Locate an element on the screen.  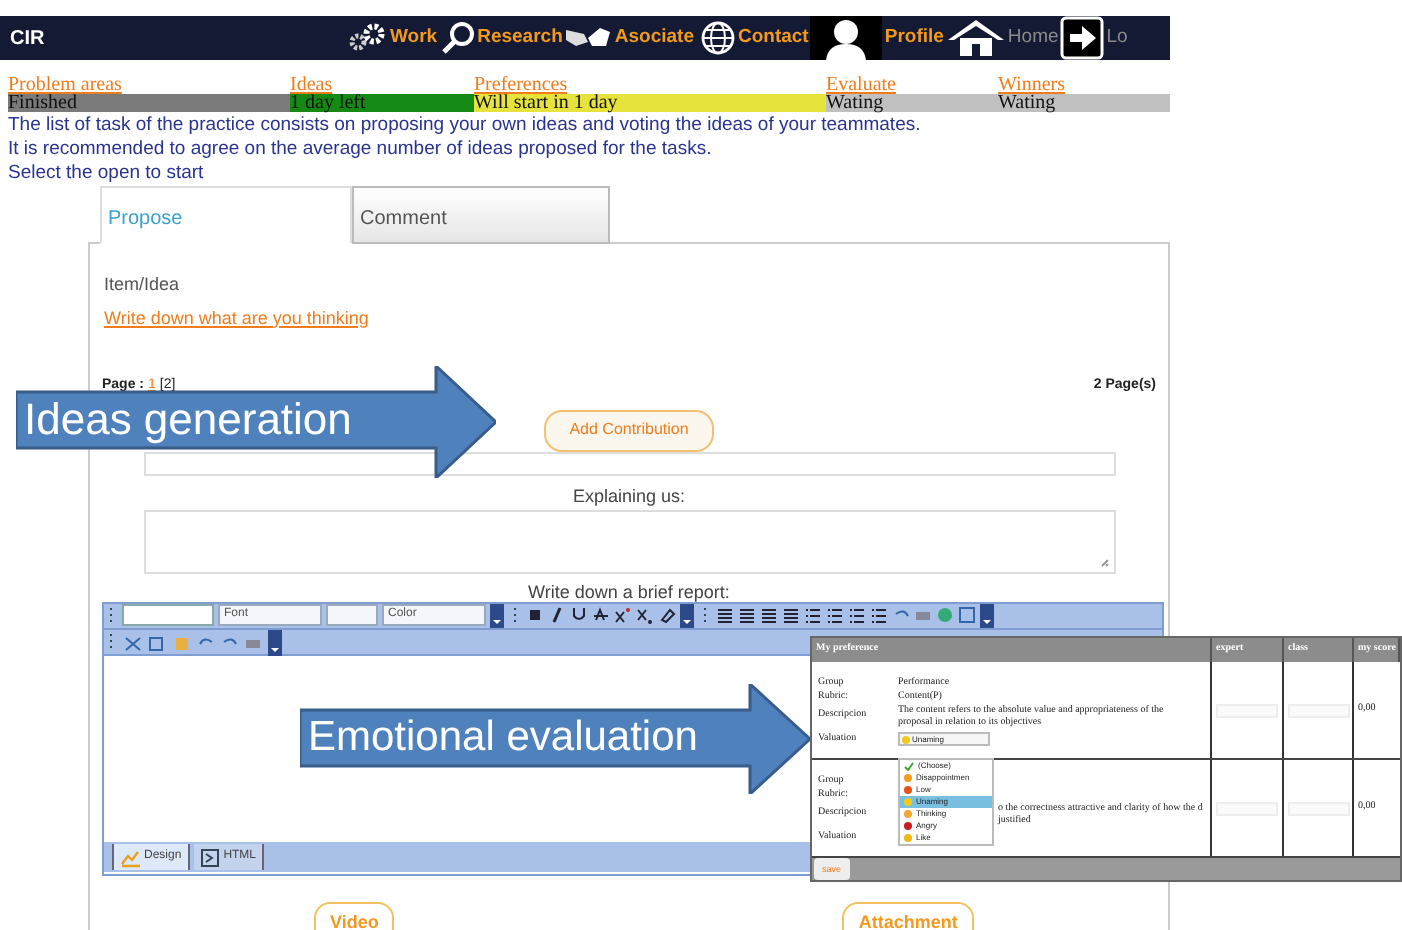
status-cell: Will start in 1 day is located at coordinates (650, 103).